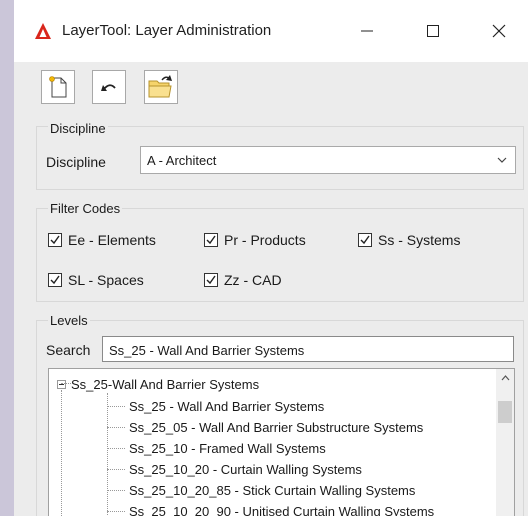 The height and width of the screenshot is (516, 528). What do you see at coordinates (505, 442) in the screenshot?
I see `tree-scrollbar` at bounding box center [505, 442].